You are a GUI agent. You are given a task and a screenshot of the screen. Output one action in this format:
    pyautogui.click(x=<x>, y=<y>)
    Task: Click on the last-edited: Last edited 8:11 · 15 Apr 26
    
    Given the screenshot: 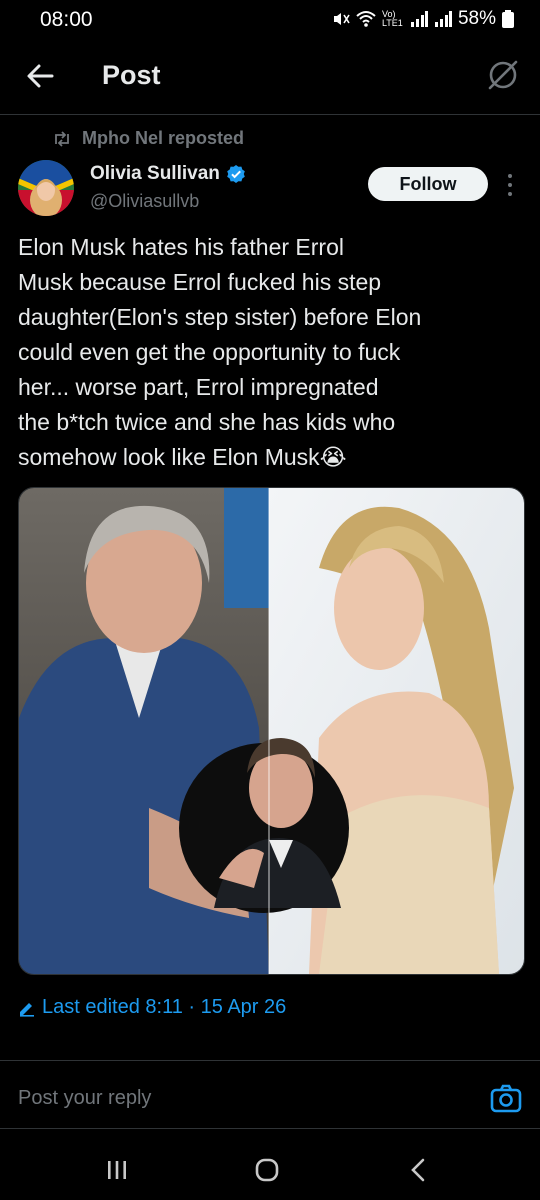 What is the action you would take?
    pyautogui.click(x=152, y=1007)
    